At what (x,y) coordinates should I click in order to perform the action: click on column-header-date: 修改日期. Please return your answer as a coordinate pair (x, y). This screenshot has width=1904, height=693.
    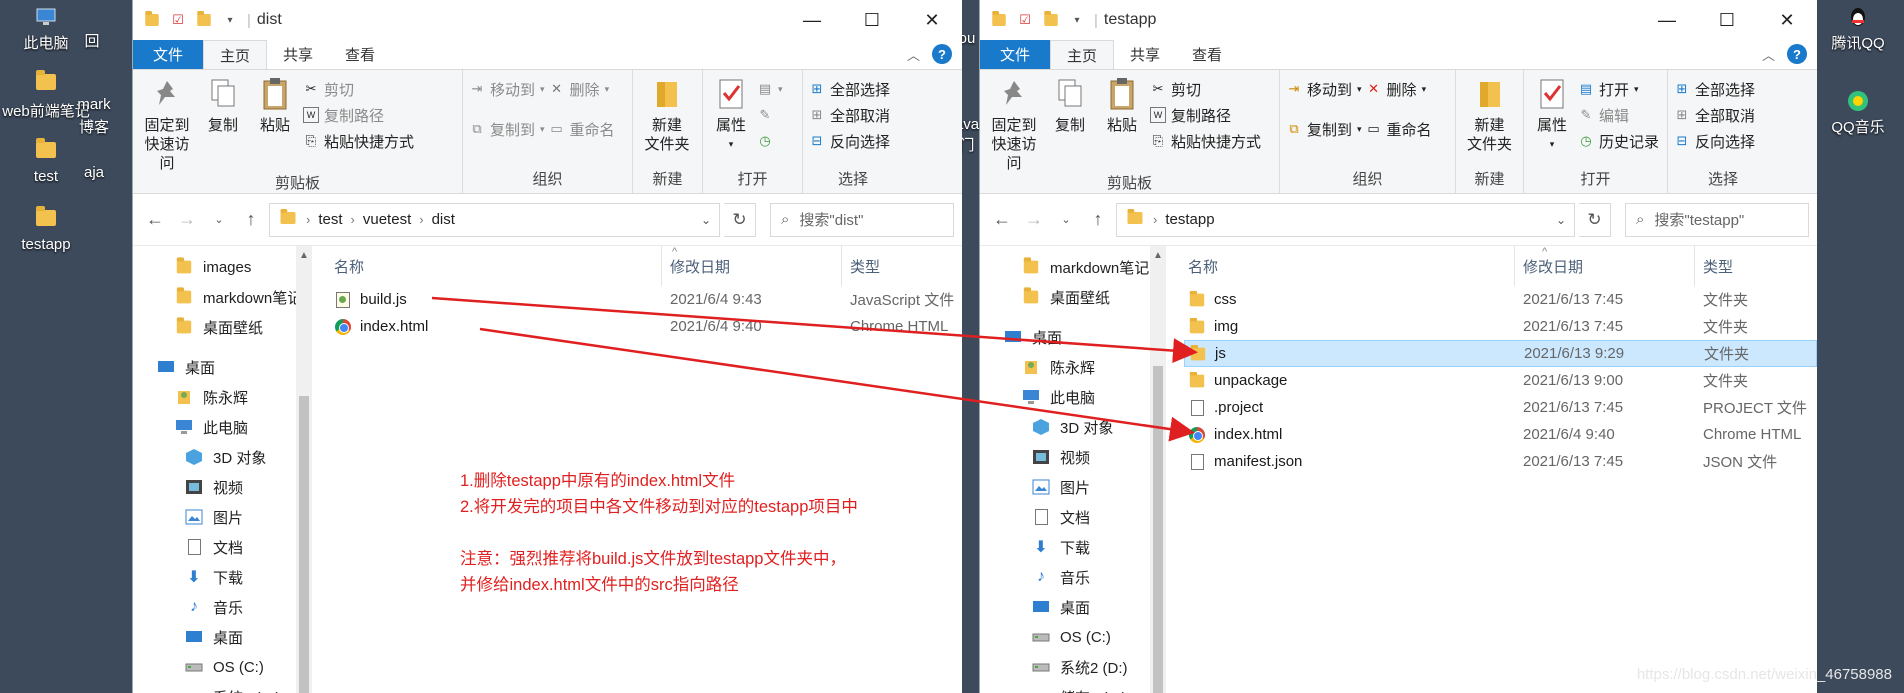
    Looking at the image, I should click on (752, 266).